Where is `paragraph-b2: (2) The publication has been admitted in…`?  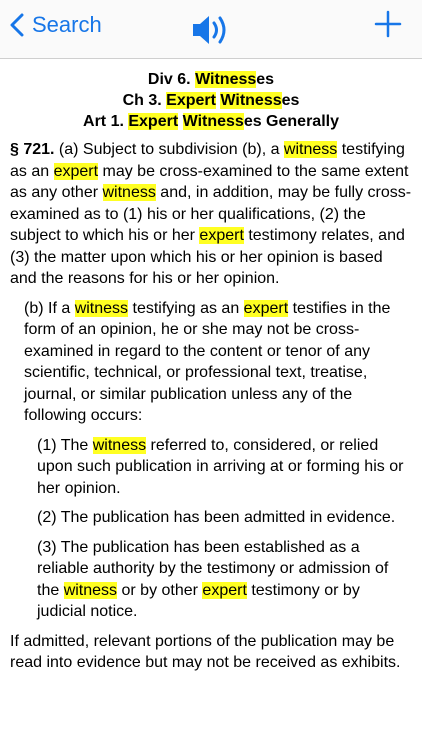 paragraph-b2: (2) The publication has been admitted in… is located at coordinates (216, 517).